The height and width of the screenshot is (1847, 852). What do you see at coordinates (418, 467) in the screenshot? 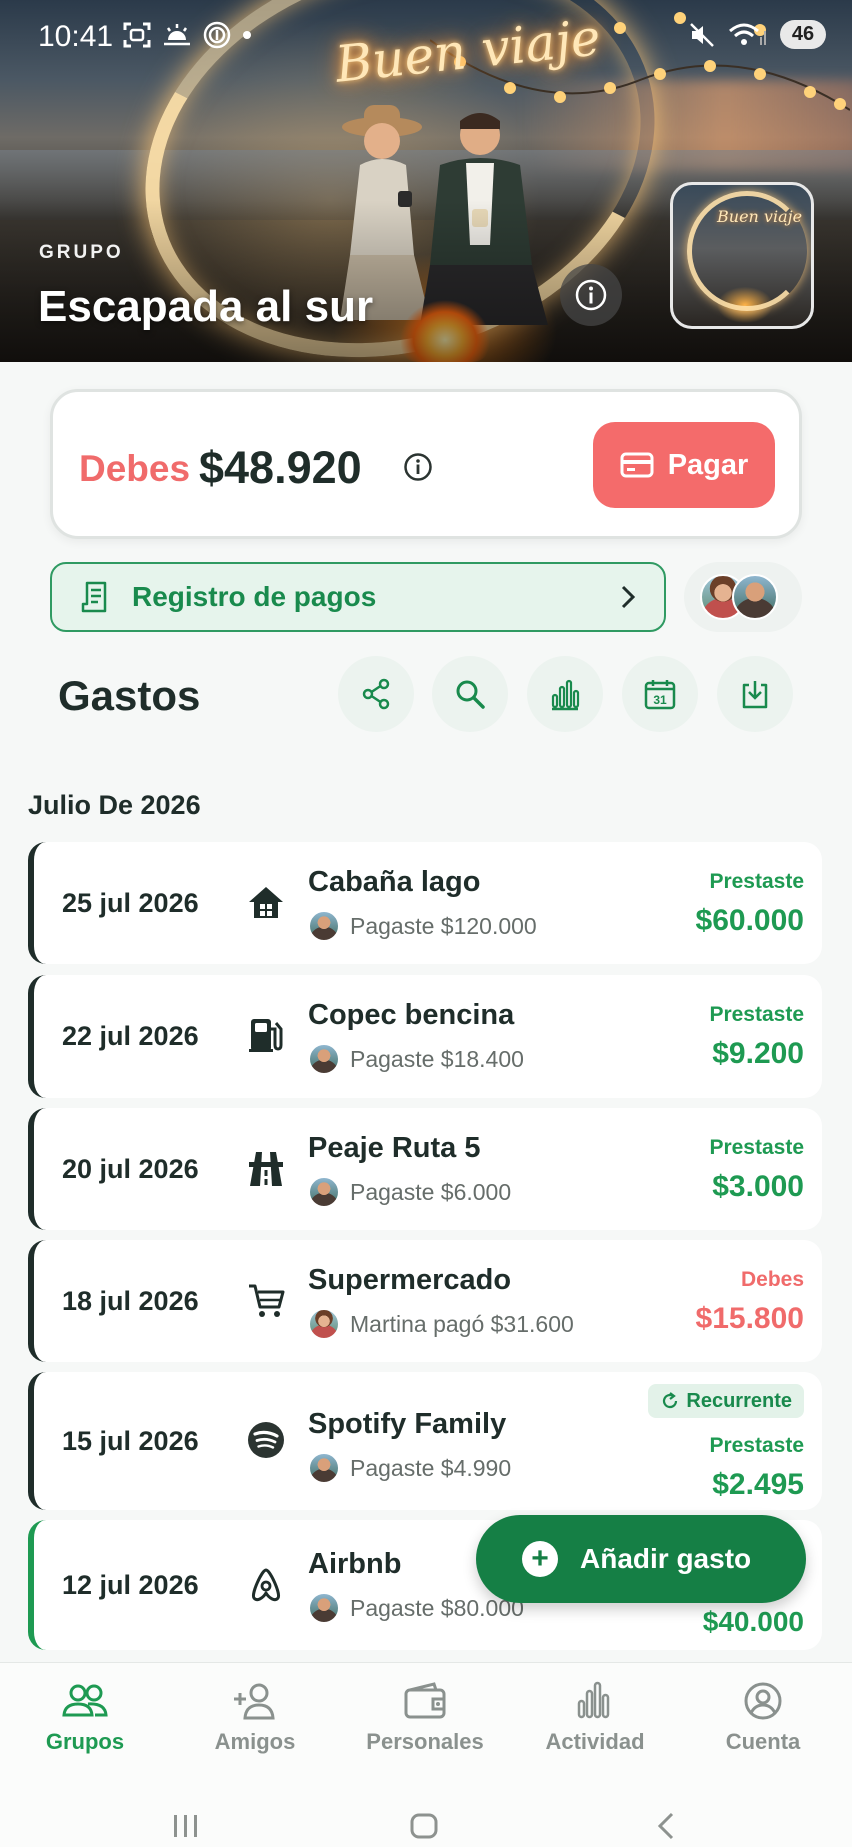
I see `balance-info-icon` at bounding box center [418, 467].